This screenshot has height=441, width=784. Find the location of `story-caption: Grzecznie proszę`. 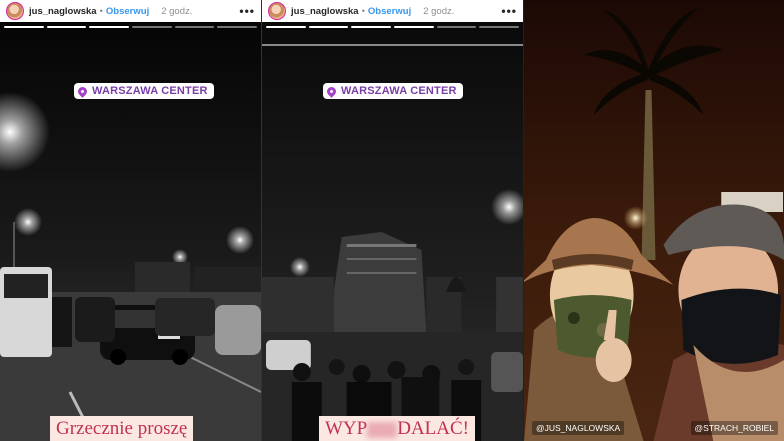

story-caption: Grzecznie proszę is located at coordinates (122, 428).